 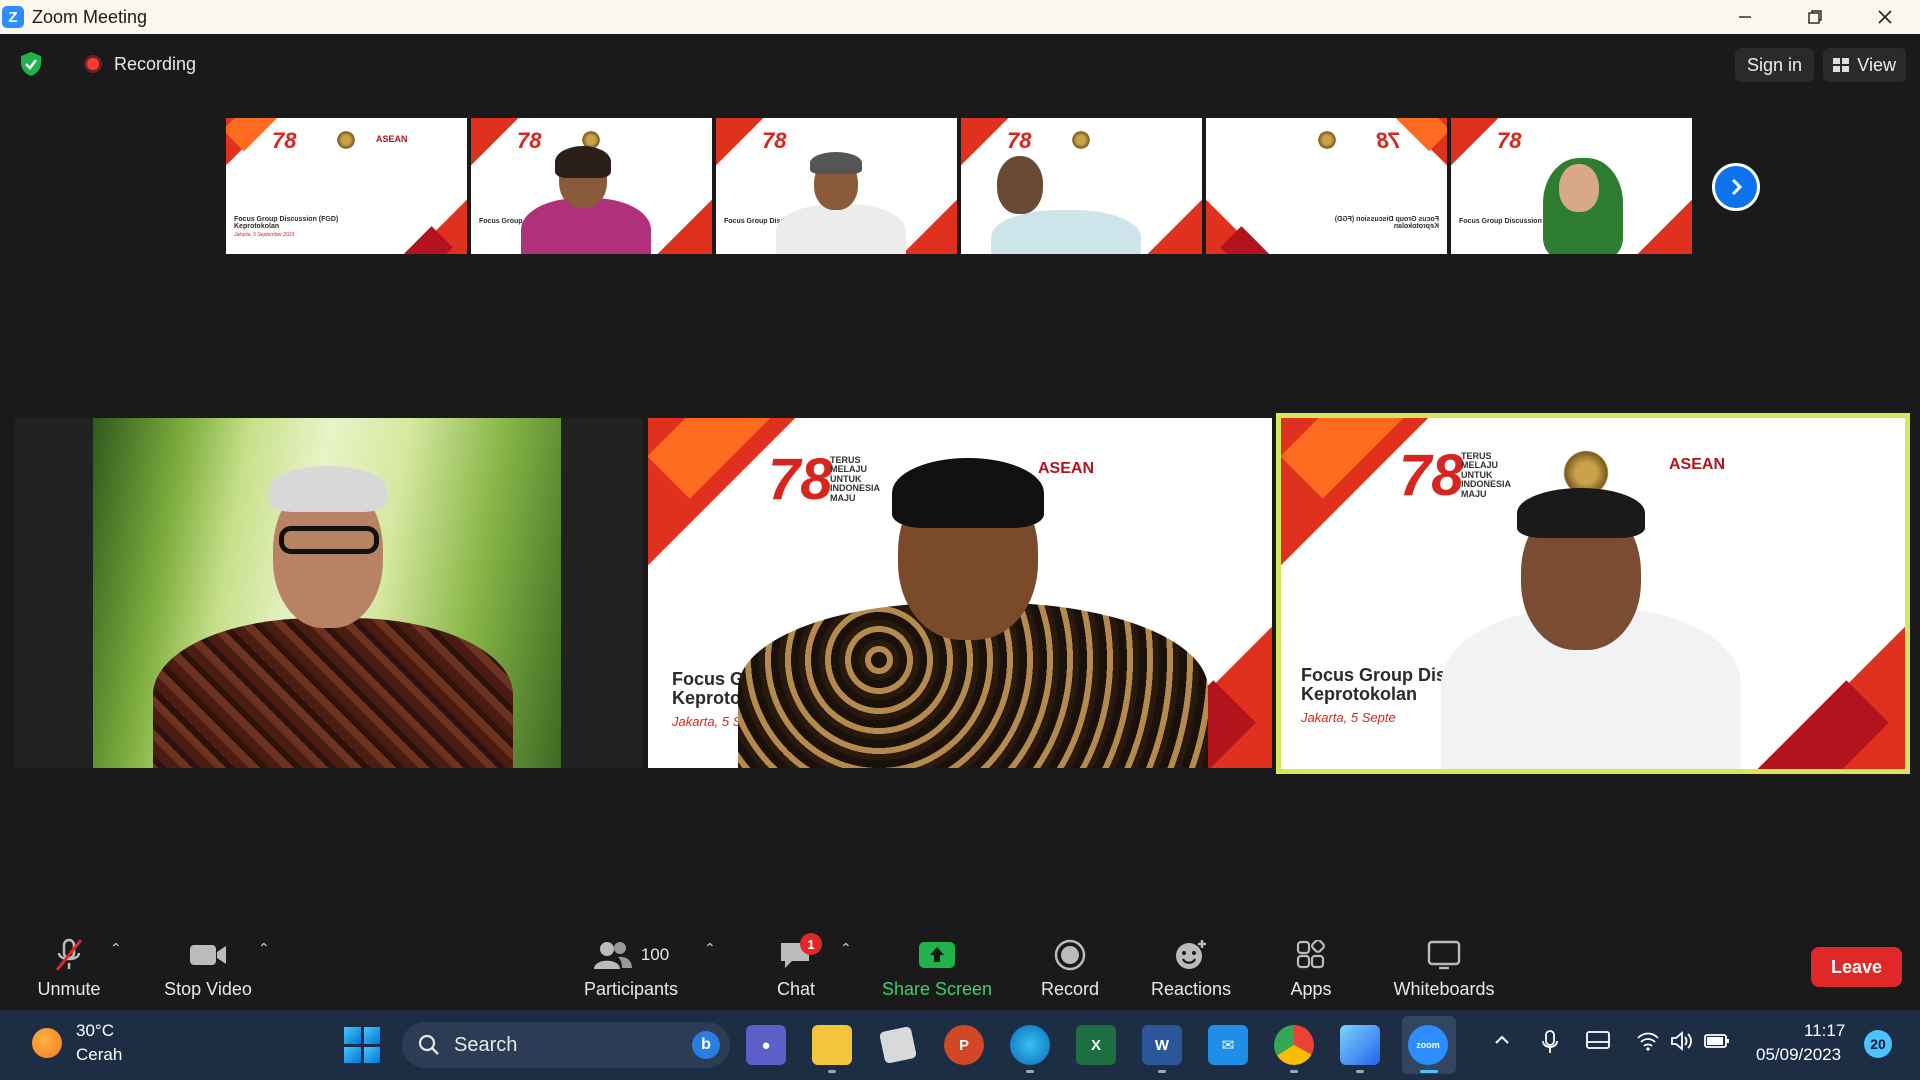 I want to click on meeting-top-bar: Recording Sign in View, so click(x=960, y=64).